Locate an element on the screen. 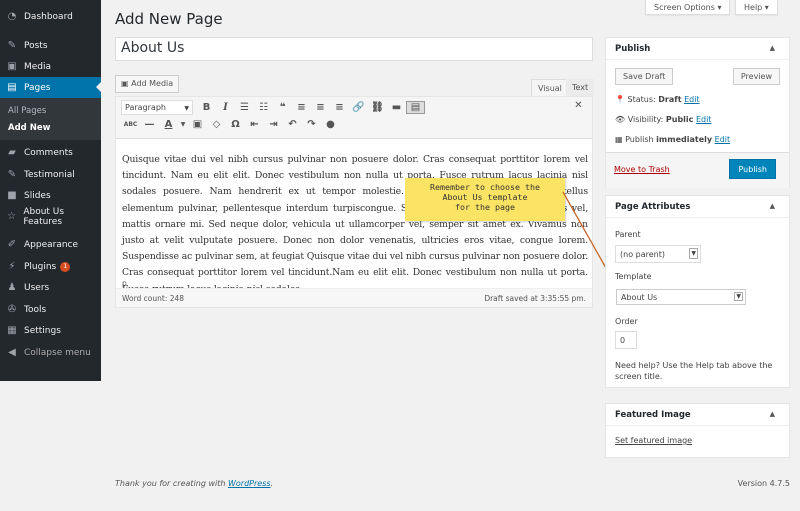  parent-label: Parent is located at coordinates (628, 234).